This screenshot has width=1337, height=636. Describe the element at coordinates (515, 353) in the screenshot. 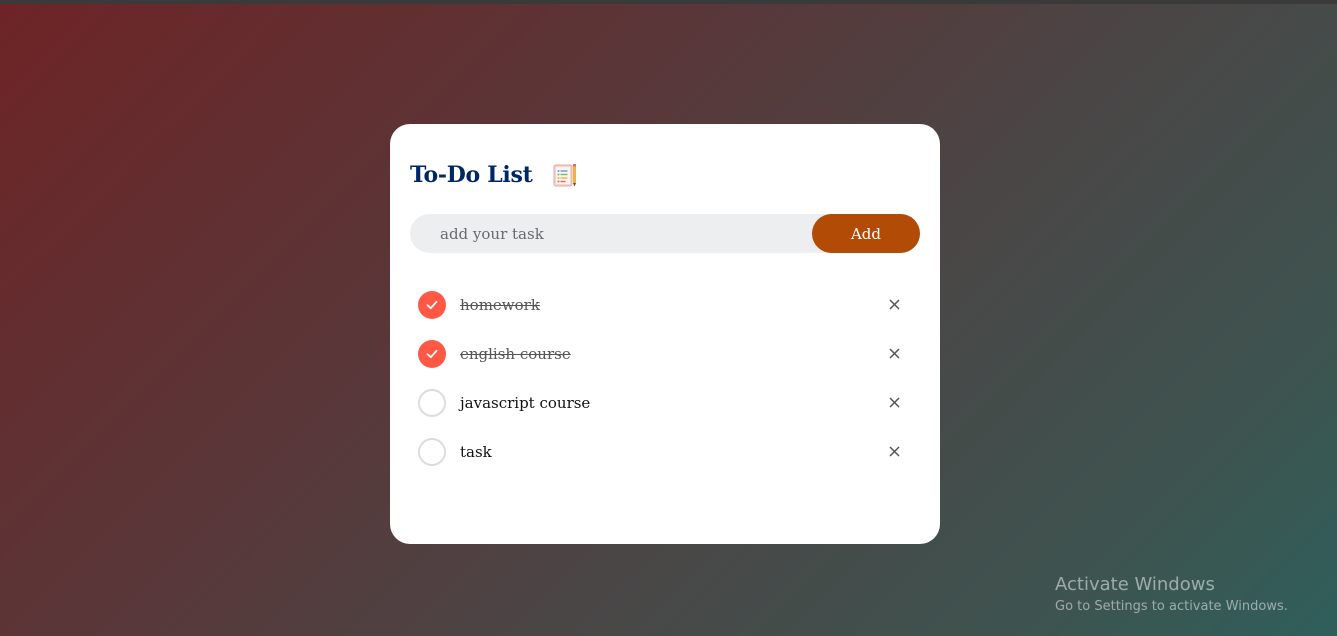

I see `task-label: english course` at that location.